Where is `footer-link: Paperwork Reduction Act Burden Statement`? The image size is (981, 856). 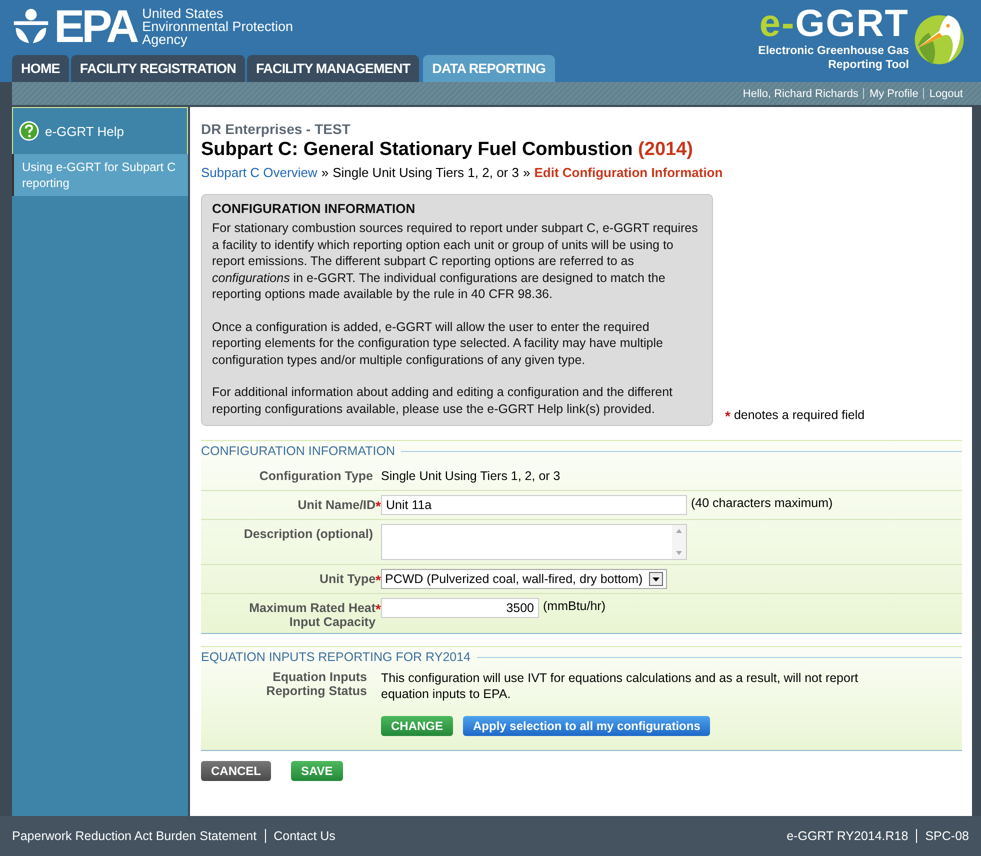 footer-link: Paperwork Reduction Act Burden Statement is located at coordinates (134, 836).